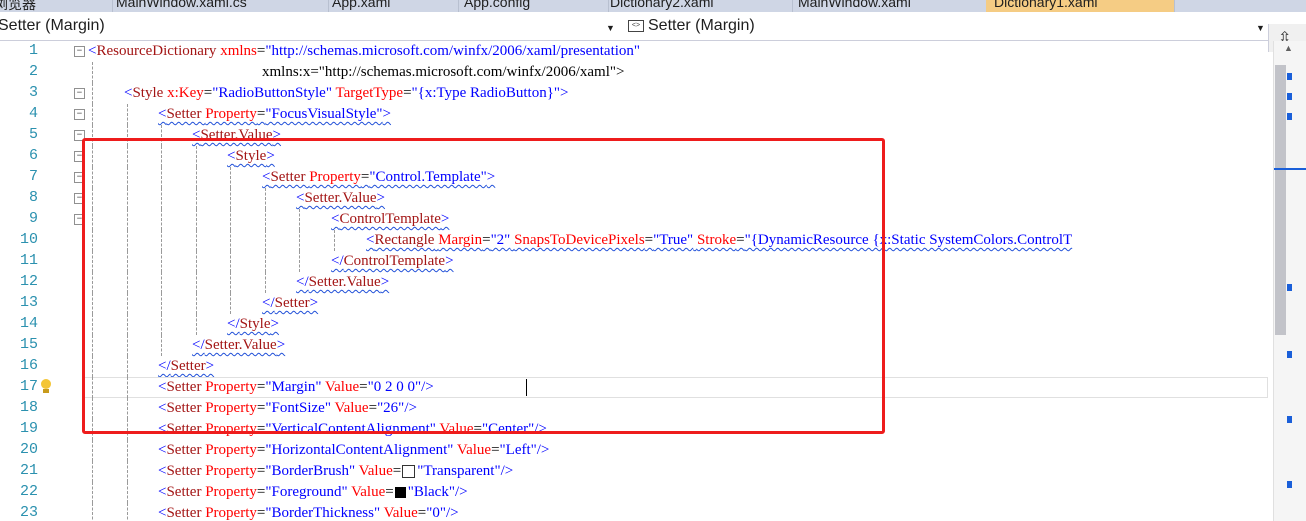 This screenshot has height=521, width=1306. I want to click on line-number: 2, so click(33, 71).